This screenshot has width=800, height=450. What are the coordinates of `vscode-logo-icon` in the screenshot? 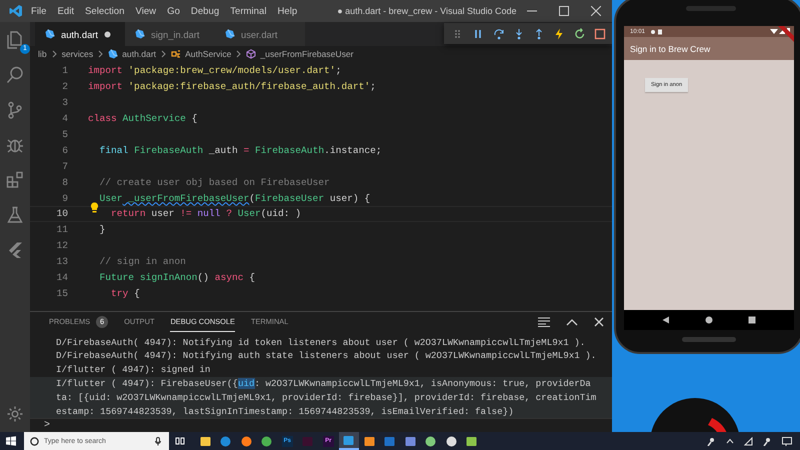 It's located at (16, 11).